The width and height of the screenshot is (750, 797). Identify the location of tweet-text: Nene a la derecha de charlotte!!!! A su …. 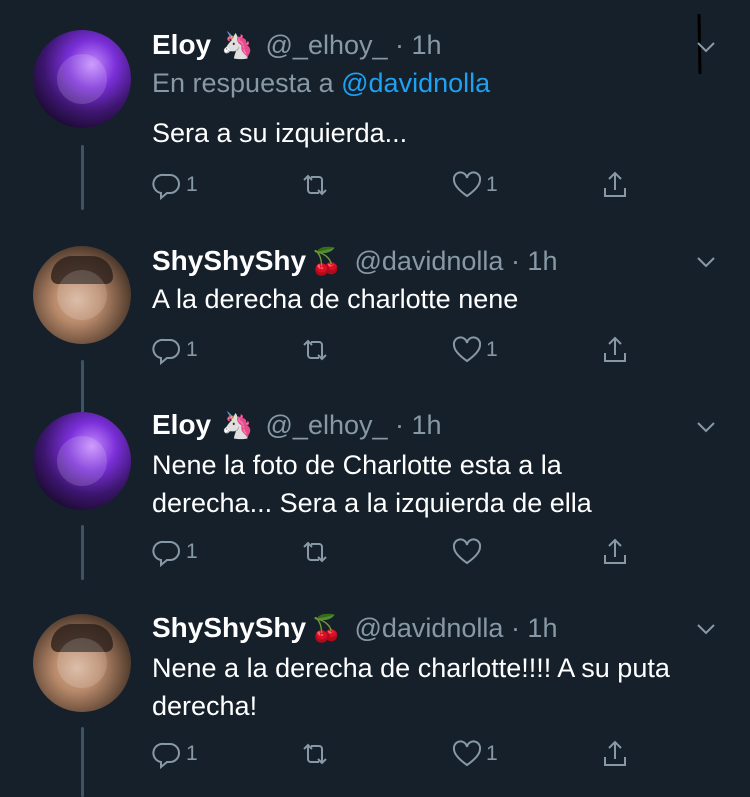
(411, 687).